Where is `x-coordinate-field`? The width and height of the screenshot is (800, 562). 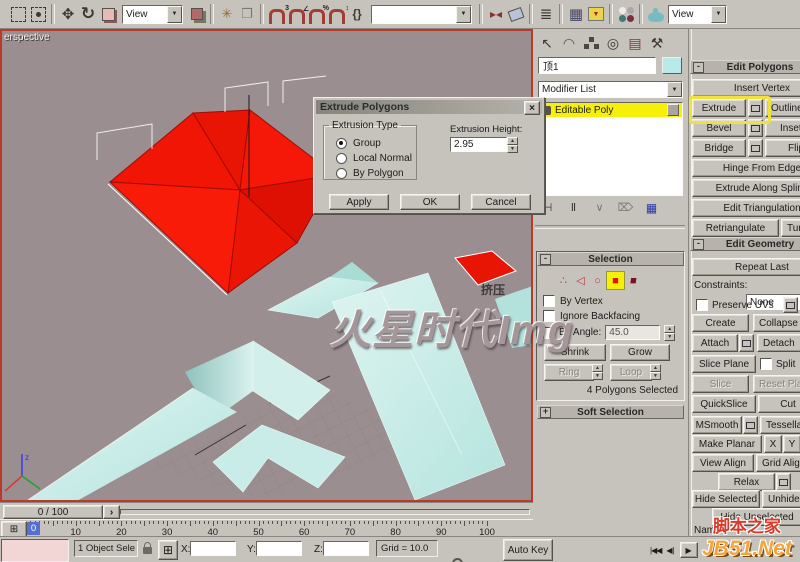
x-coordinate-field is located at coordinates (213, 548).